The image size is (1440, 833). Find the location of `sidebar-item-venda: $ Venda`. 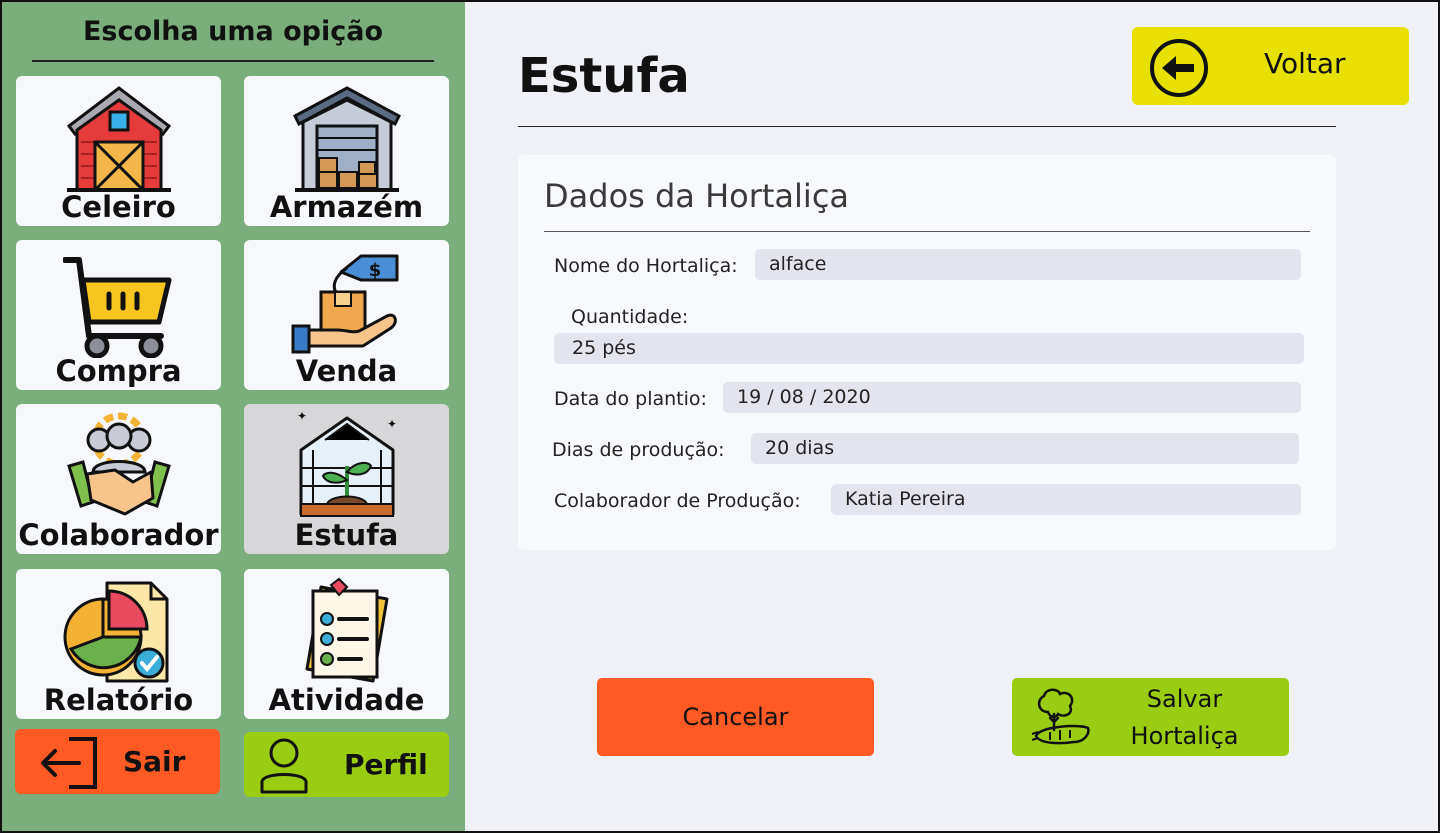

sidebar-item-venda: $ Venda is located at coordinates (346, 315).